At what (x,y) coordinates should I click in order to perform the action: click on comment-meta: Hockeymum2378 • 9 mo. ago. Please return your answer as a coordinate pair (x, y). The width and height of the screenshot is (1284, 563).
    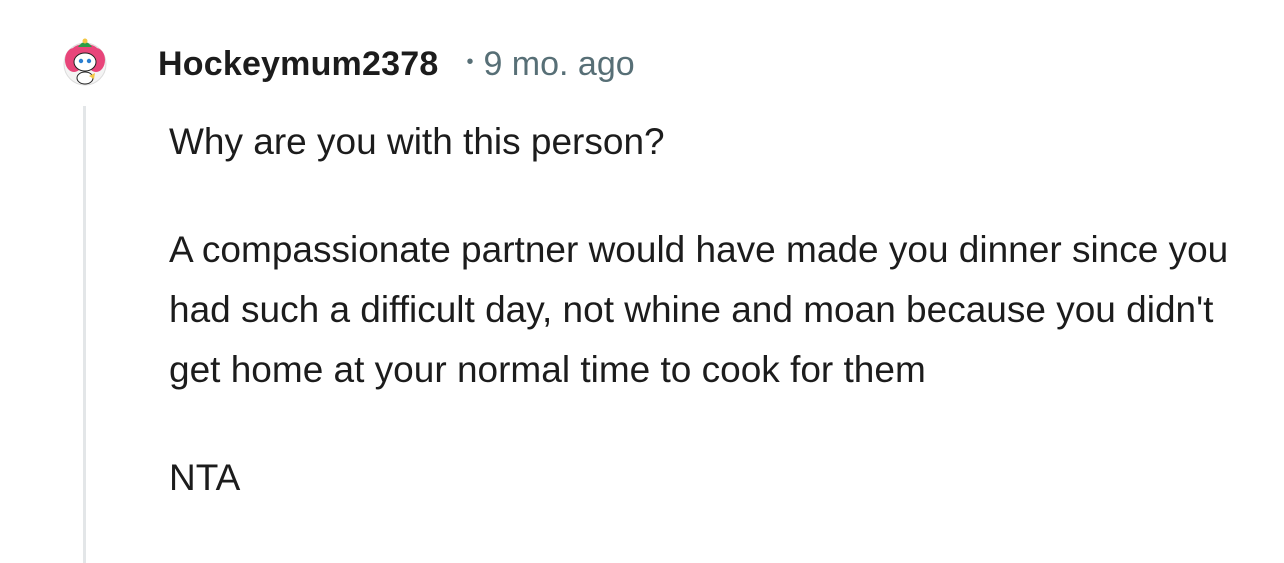
    Looking at the image, I should click on (396, 64).